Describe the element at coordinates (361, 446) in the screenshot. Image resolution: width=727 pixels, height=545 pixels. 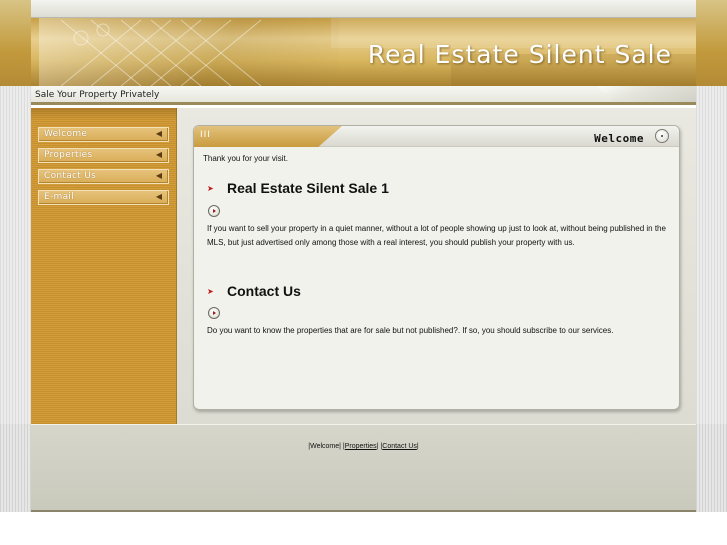
I see `footer-link-properties: Properties` at that location.